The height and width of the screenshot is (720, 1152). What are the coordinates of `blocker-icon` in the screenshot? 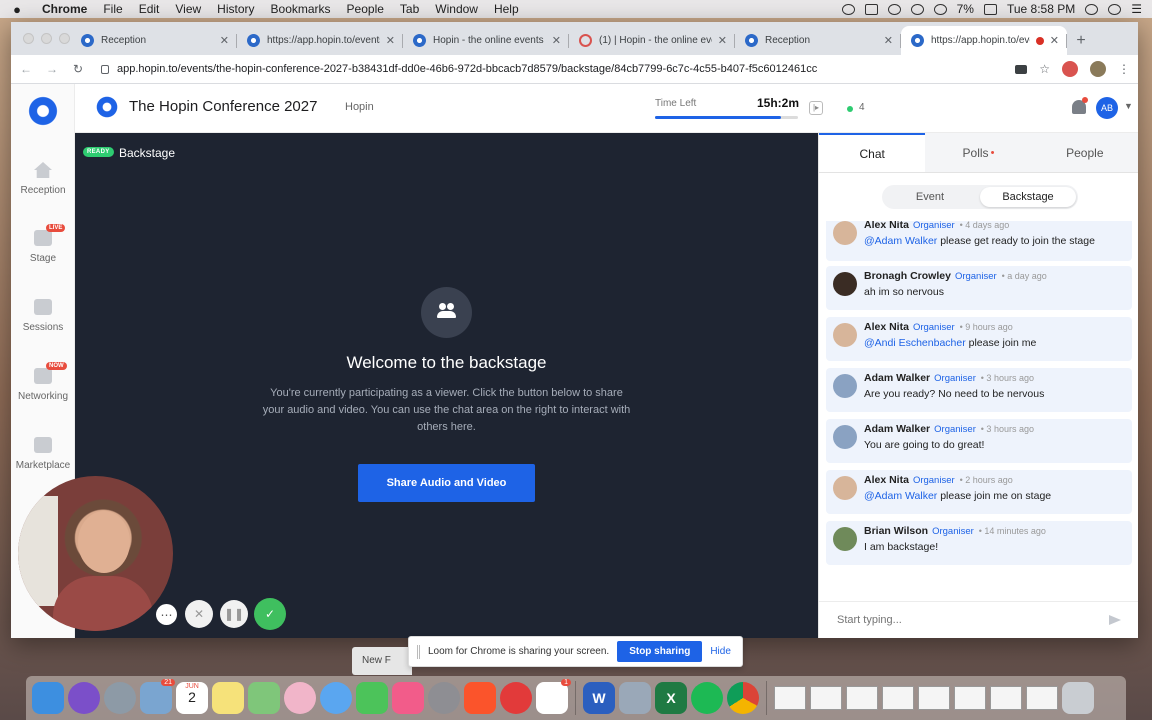 It's located at (516, 698).